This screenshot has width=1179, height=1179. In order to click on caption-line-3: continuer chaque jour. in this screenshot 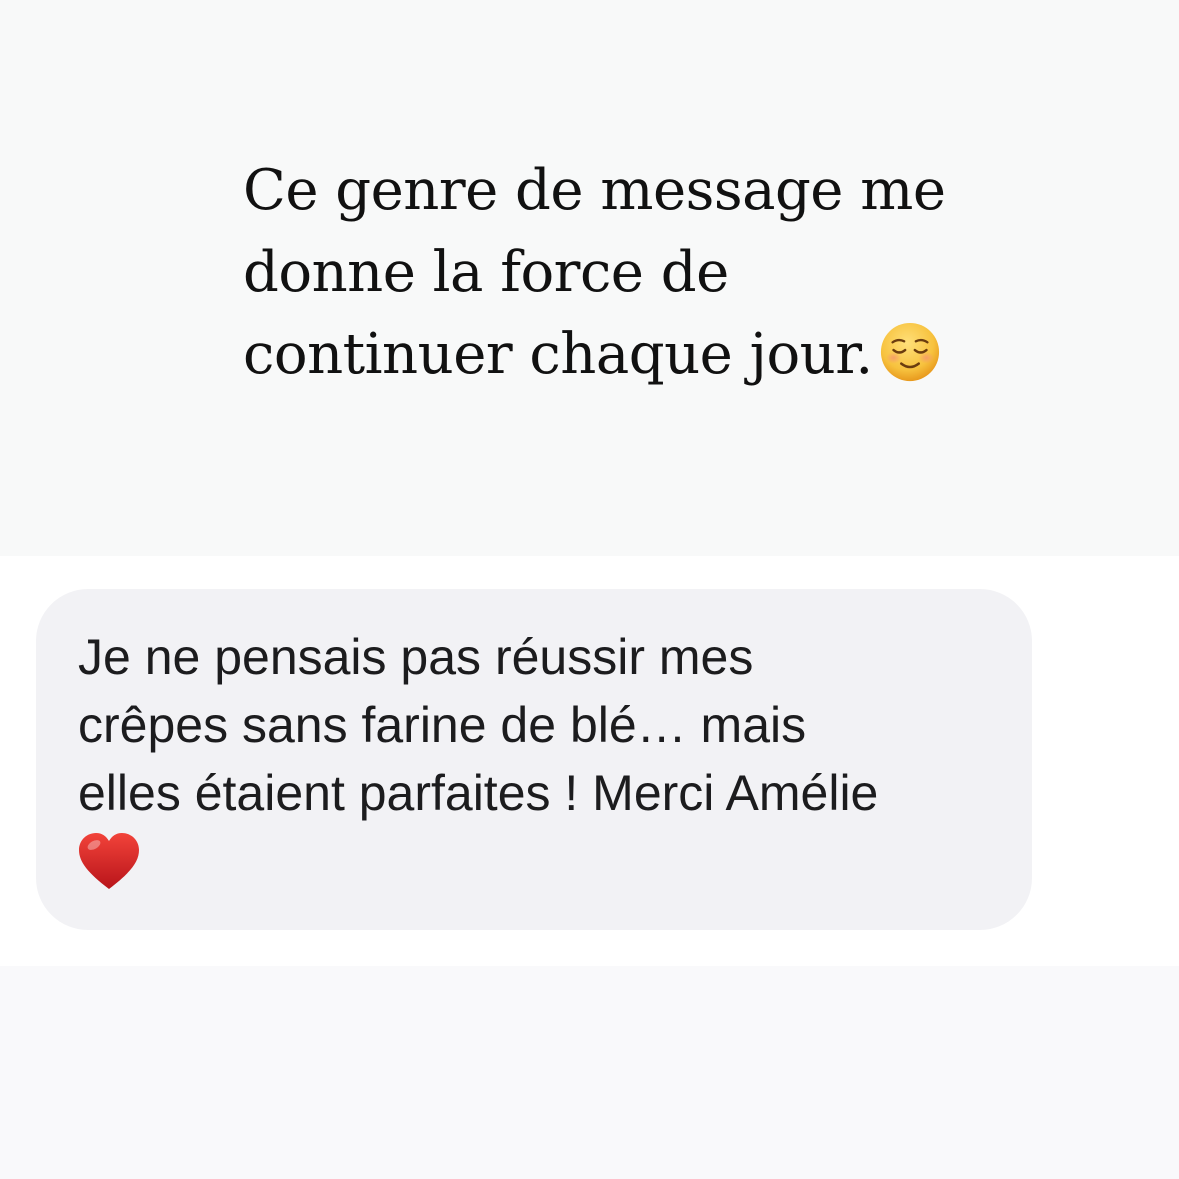, I will do `click(633, 360)`.